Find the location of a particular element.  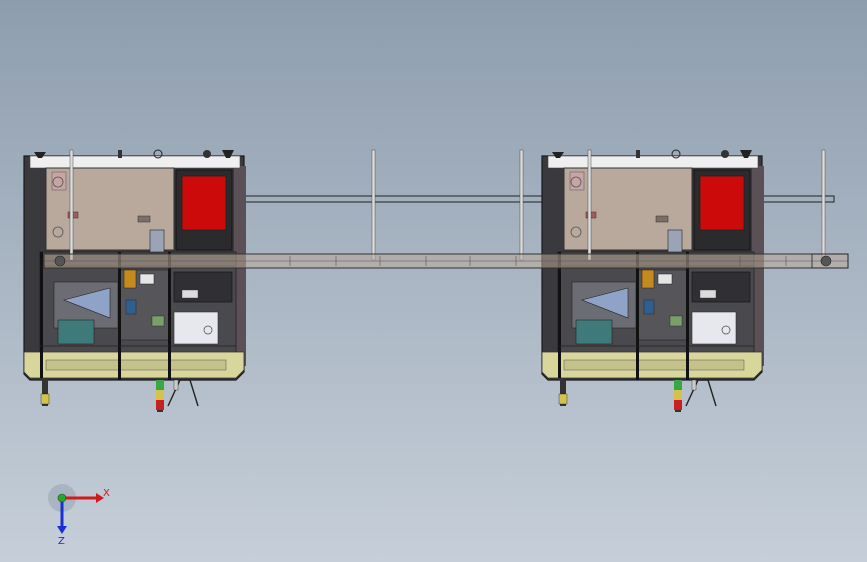

conveyor-belt is located at coordinates (446, 261).